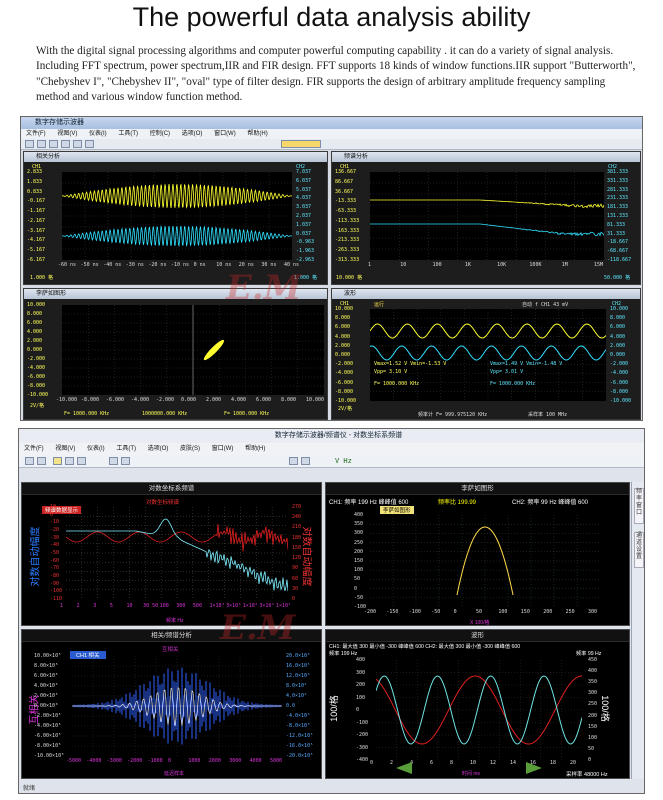  I want to click on tick-label: 200, so click(592, 716).